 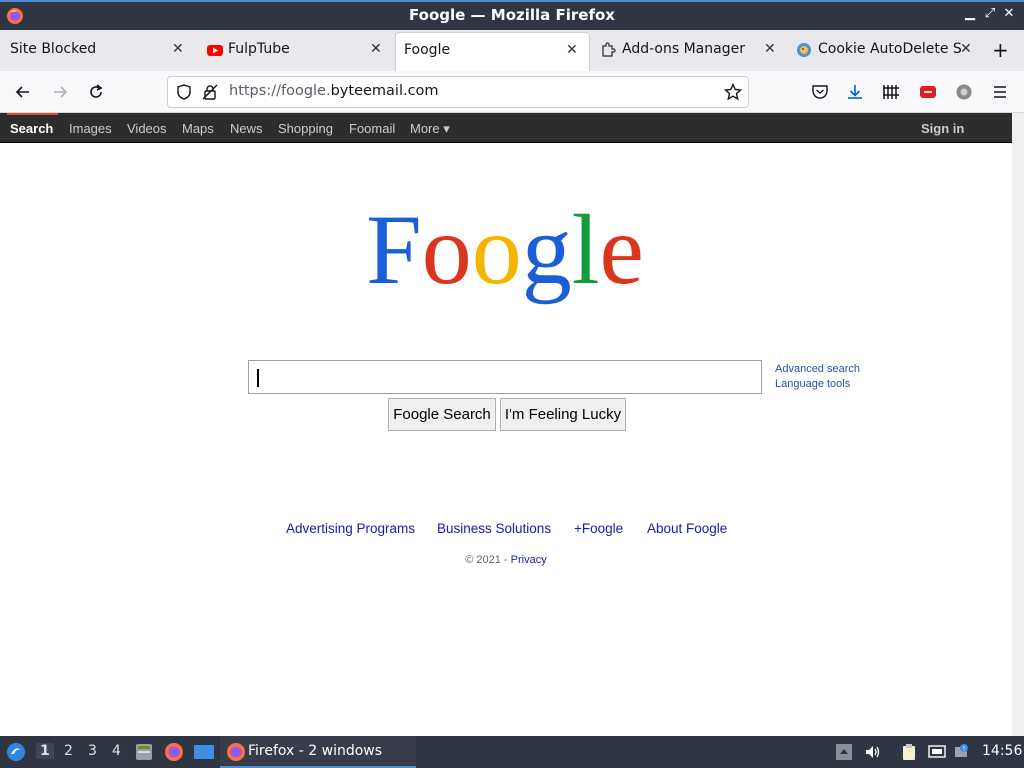 I want to click on text-caret, so click(x=258, y=378).